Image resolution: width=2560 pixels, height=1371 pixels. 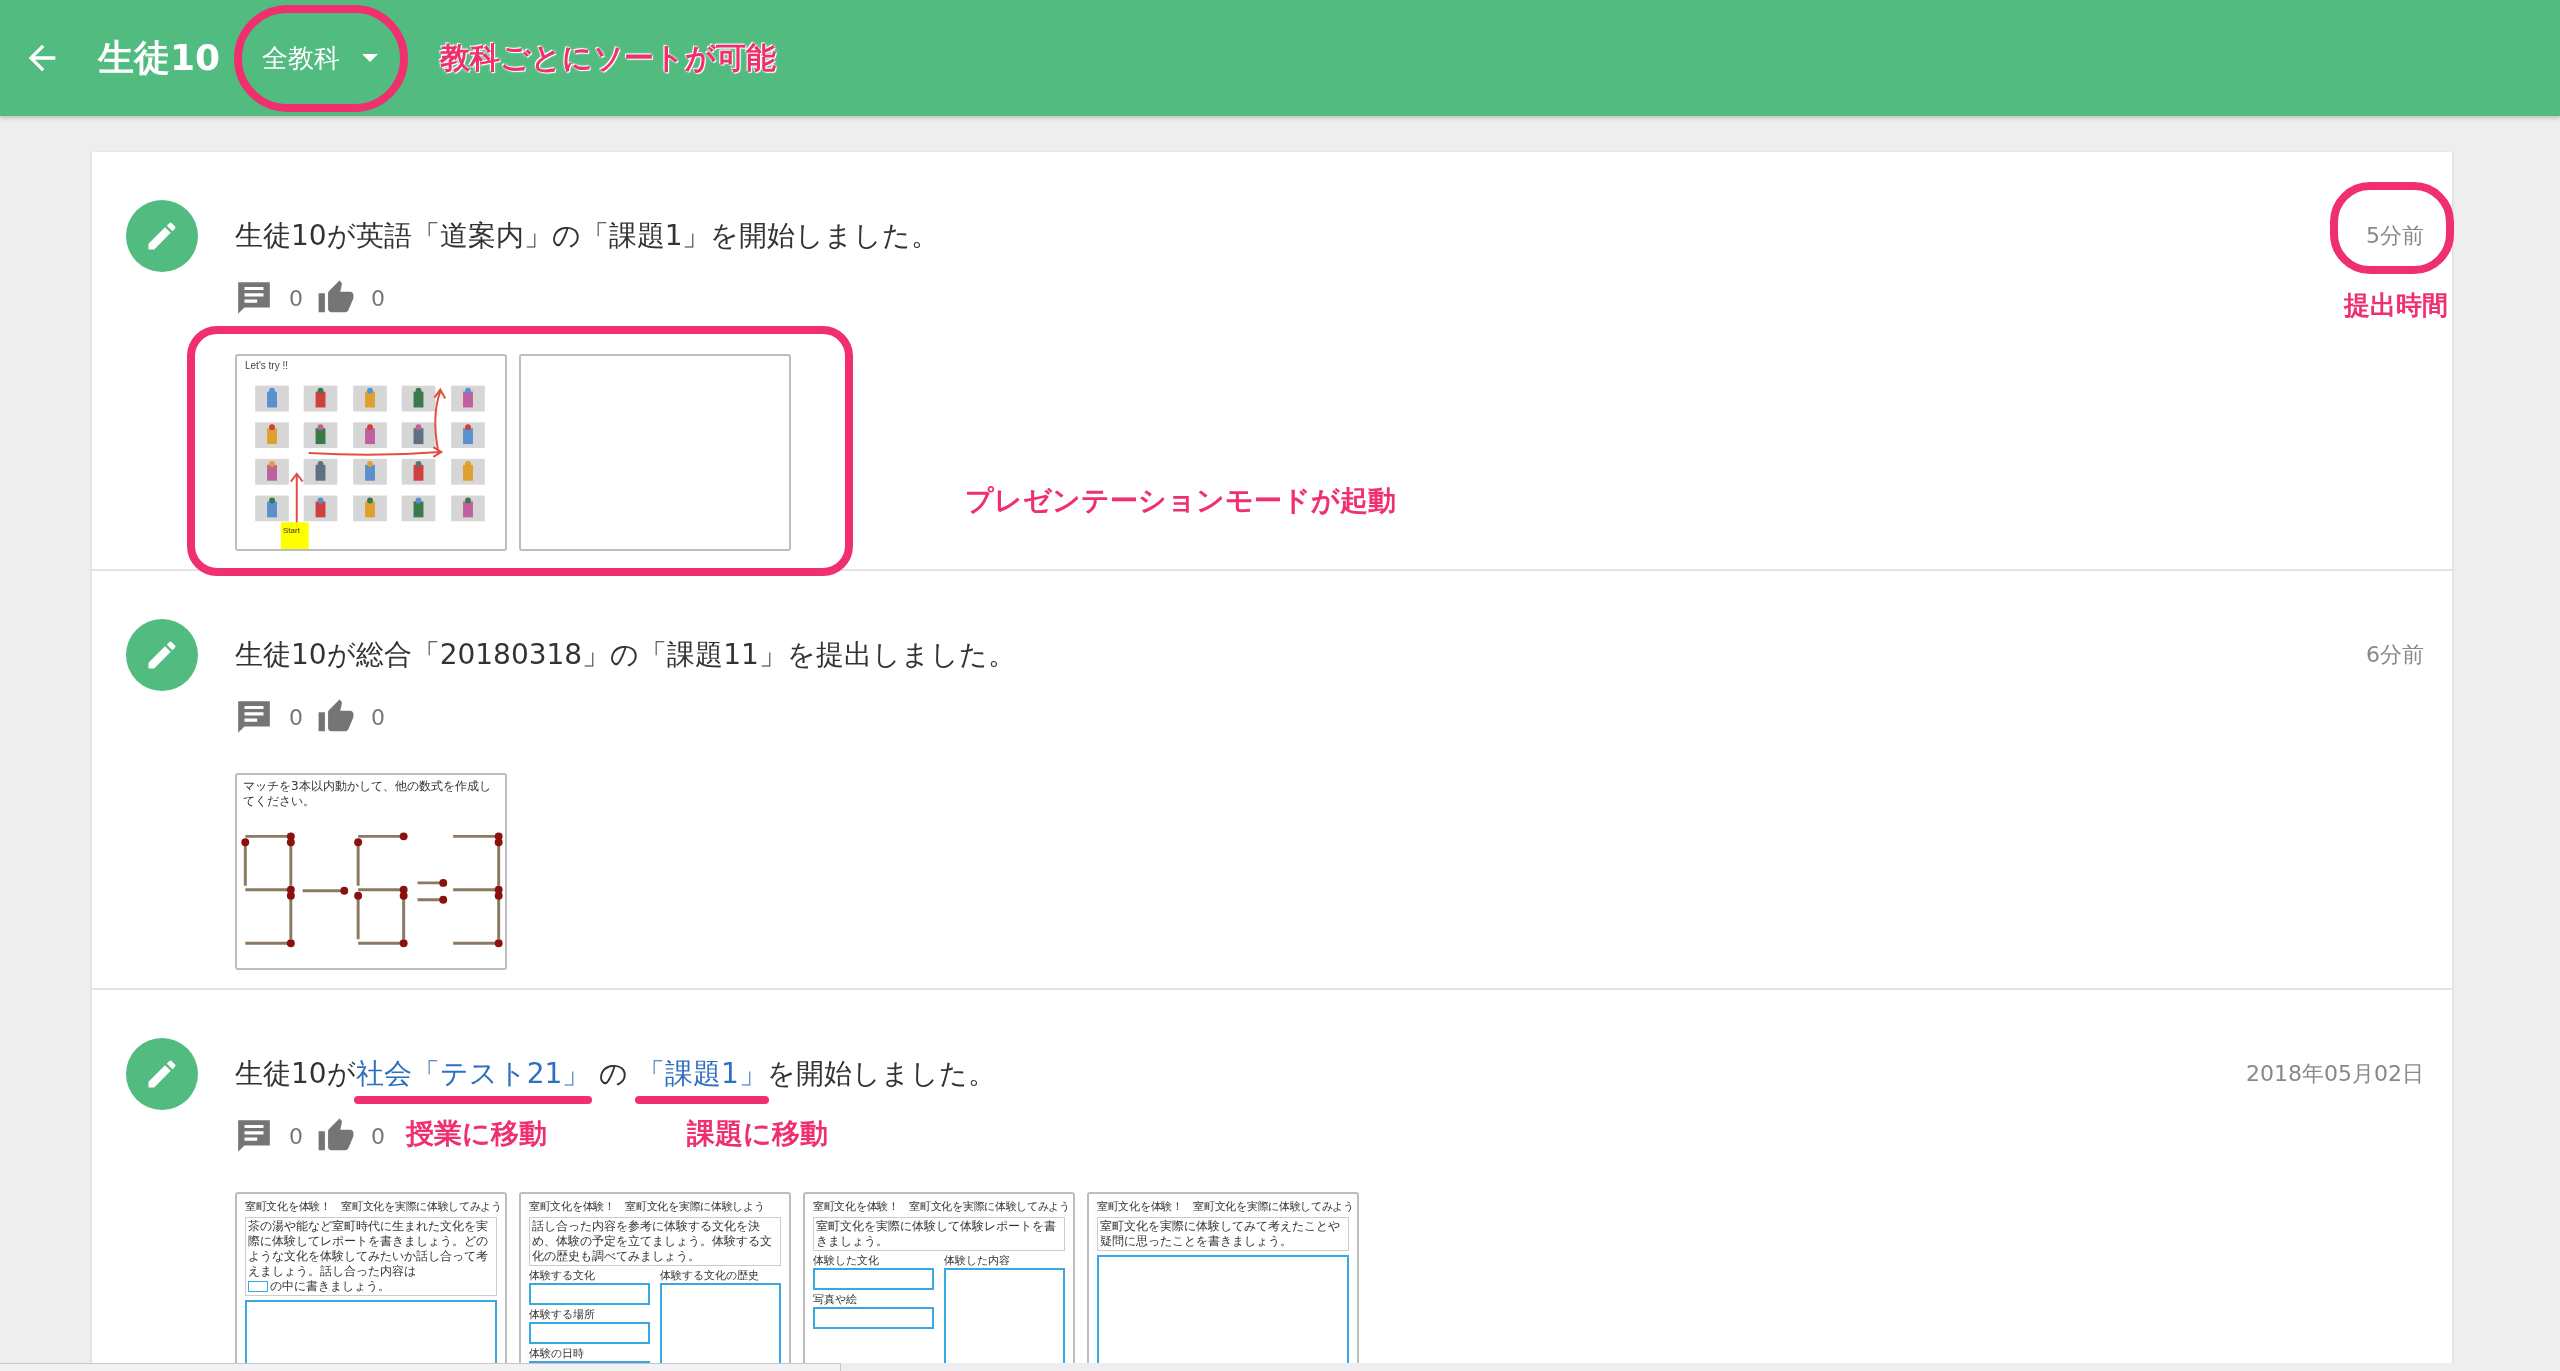 What do you see at coordinates (625, 655) in the screenshot?
I see `activity-text: 生徒10が総合「20180318」の「課題11」を提出しました。` at bounding box center [625, 655].